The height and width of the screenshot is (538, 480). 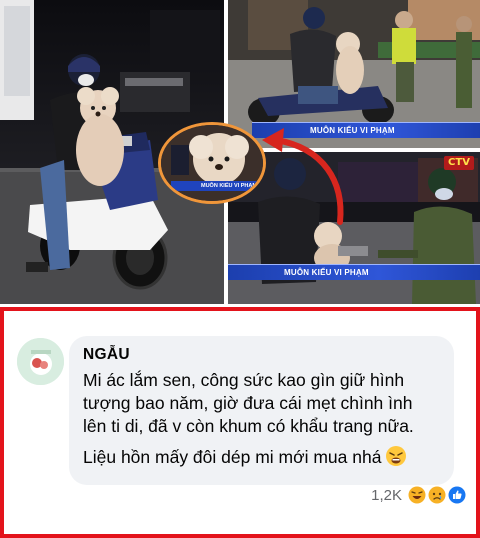 I want to click on reaction-count: 1,2K, so click(x=386, y=495).